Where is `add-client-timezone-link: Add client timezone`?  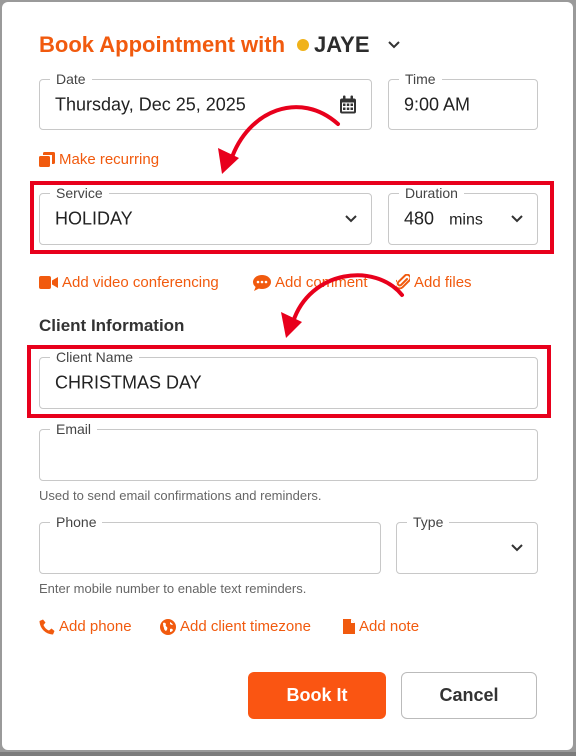
add-client-timezone-link: Add client timezone is located at coordinates (235, 626).